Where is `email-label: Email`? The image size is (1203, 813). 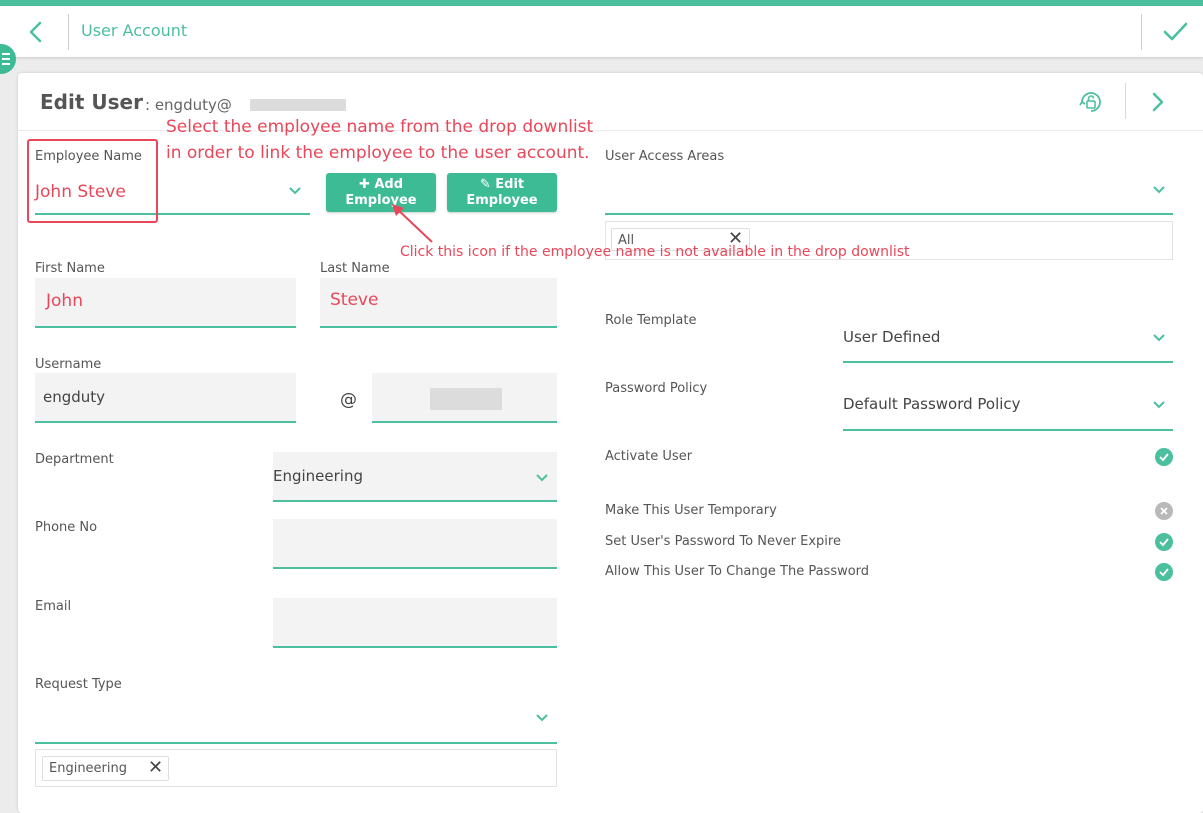
email-label: Email is located at coordinates (53, 606).